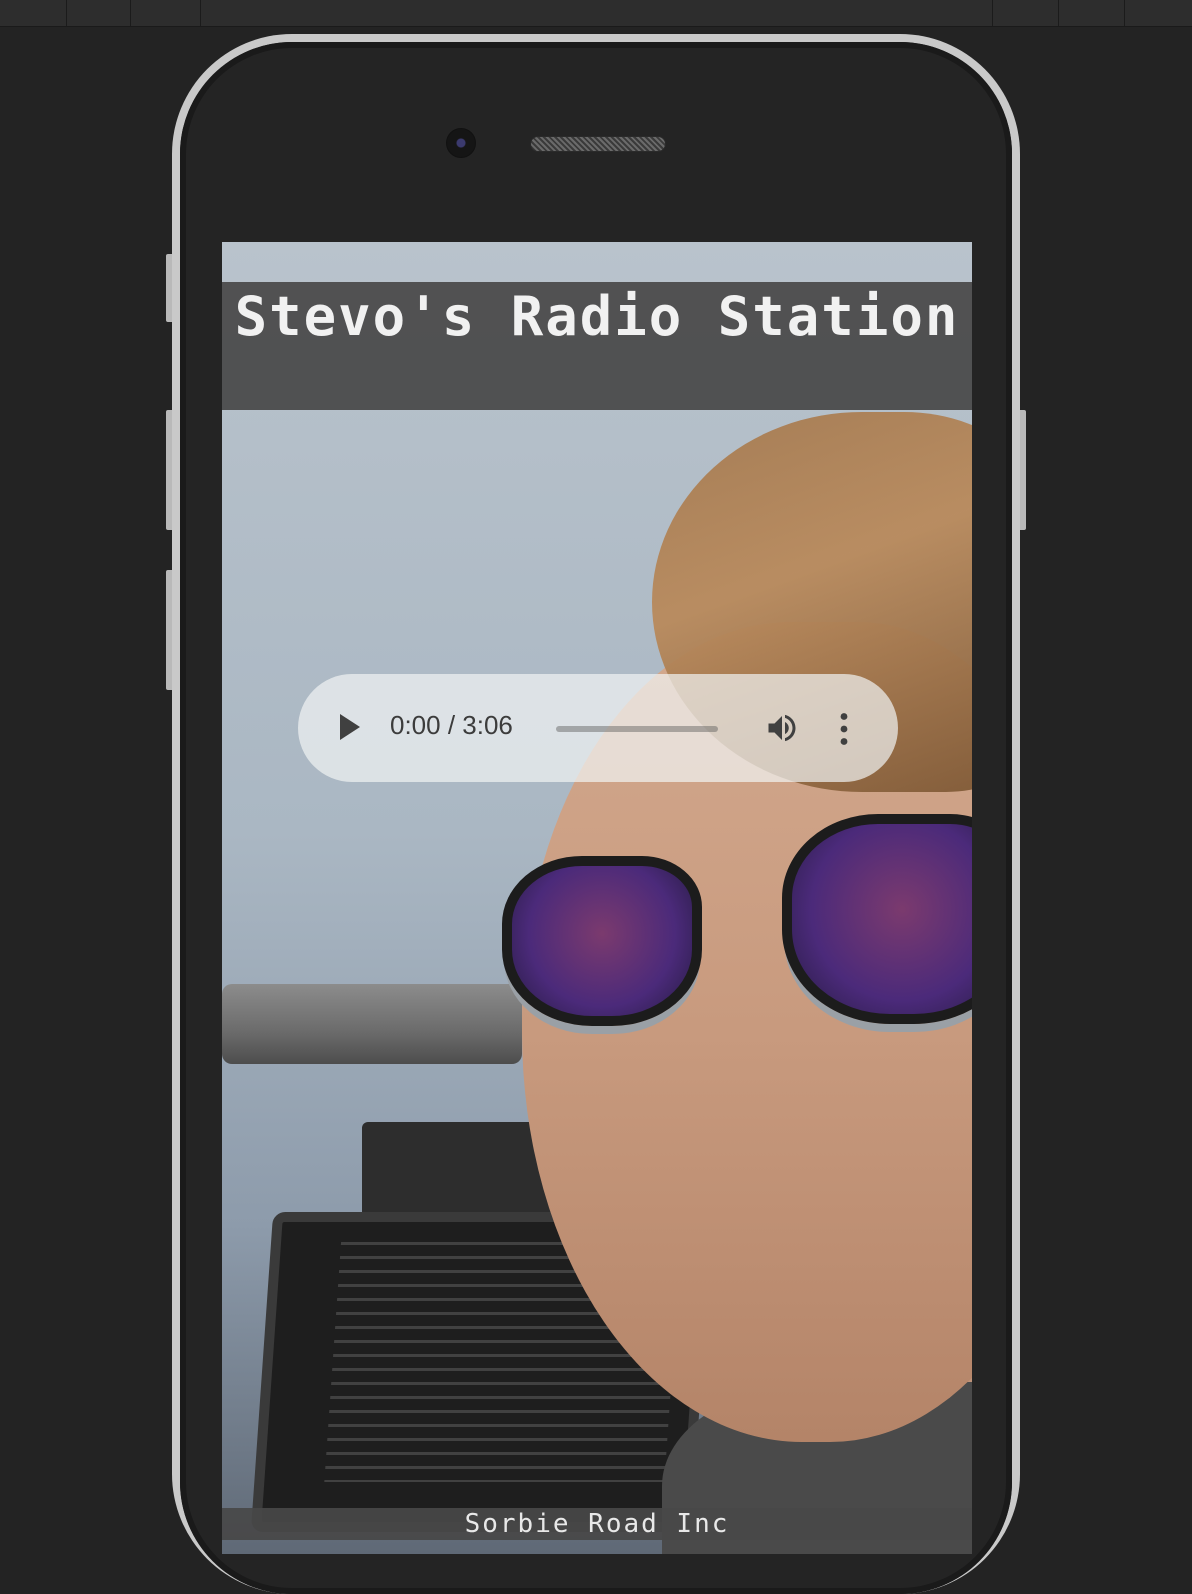 The image size is (1192, 1594). What do you see at coordinates (461, 143) in the screenshot?
I see `front-camera-icon` at bounding box center [461, 143].